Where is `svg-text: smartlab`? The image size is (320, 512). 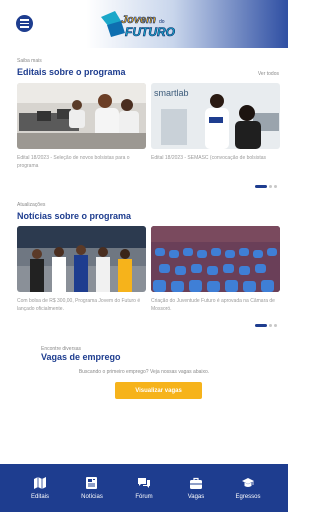
svg-text: smartlab is located at coordinates (171, 93).